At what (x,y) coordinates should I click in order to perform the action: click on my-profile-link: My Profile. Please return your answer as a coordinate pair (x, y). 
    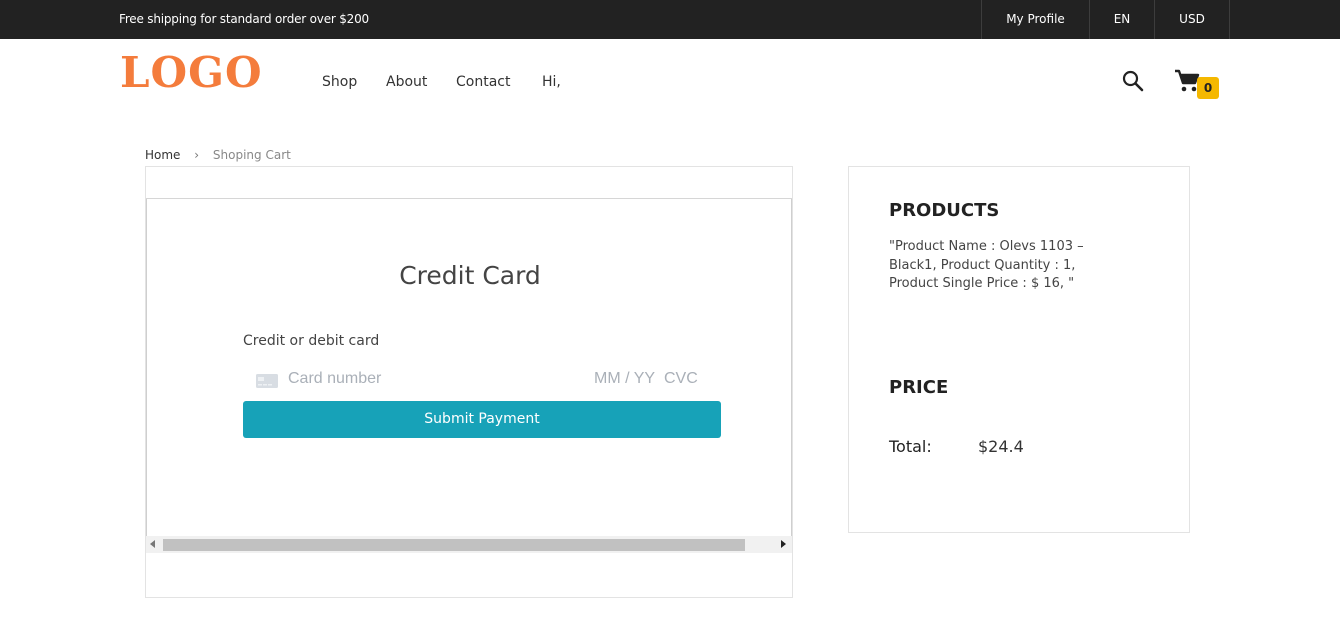
    Looking at the image, I should click on (1035, 19).